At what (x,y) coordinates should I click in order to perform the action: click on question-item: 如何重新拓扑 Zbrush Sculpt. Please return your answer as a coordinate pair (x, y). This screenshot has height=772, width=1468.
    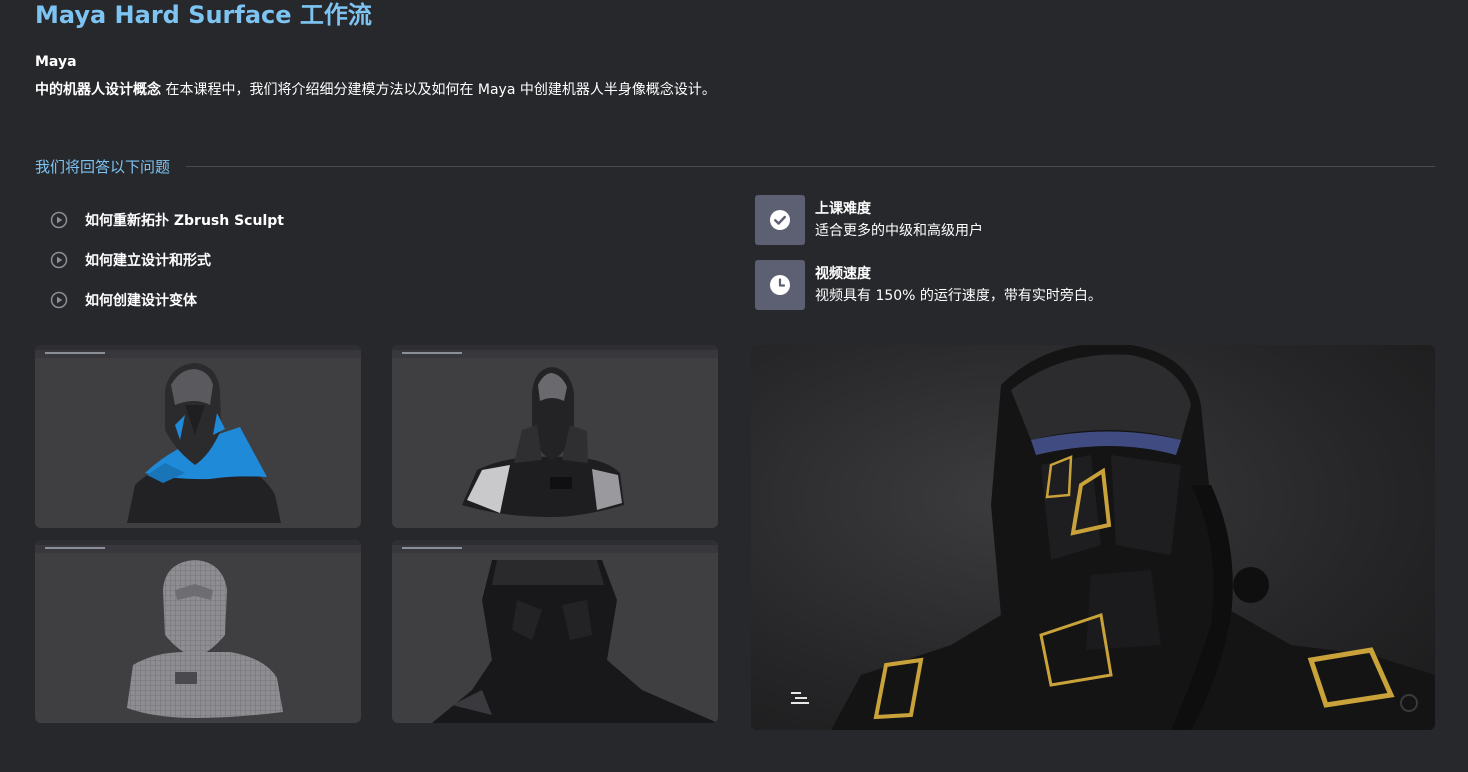
    Looking at the image, I should click on (167, 220).